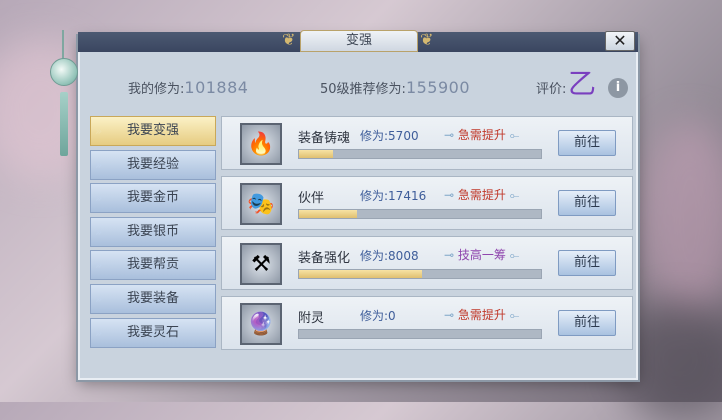 This screenshot has width=722, height=420. Describe the element at coordinates (438, 87) in the screenshot. I see `recommended-cultivation-value: 155900` at that location.